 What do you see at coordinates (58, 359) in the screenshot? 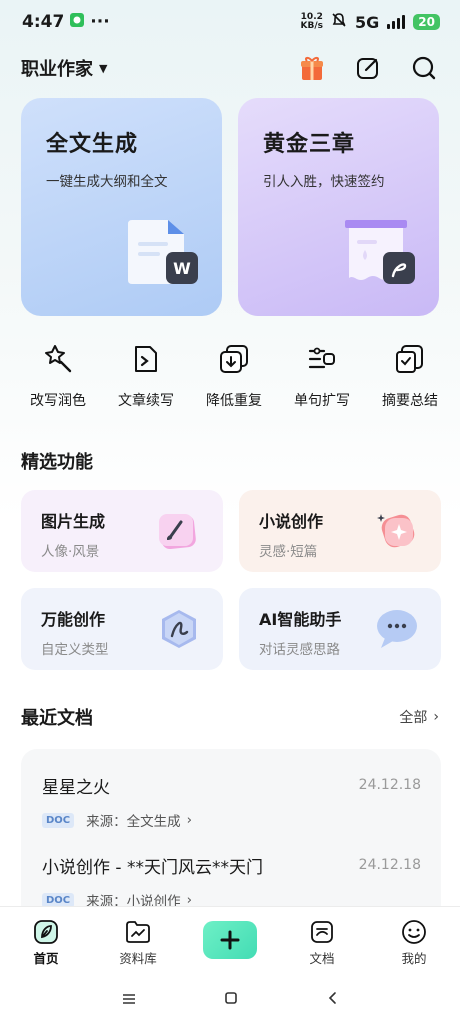
I see `magic-wand-icon` at bounding box center [58, 359].